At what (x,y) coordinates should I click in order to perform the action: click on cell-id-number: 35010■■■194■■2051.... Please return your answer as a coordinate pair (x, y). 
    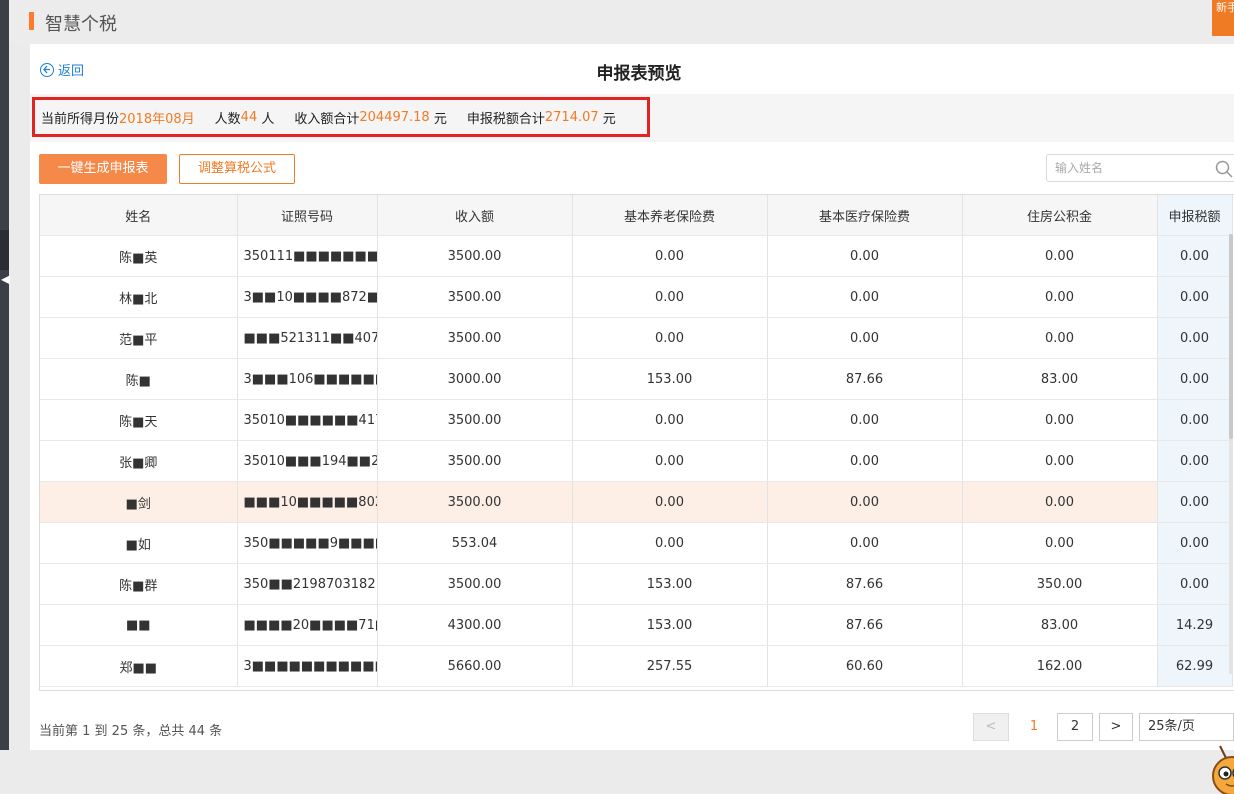
    Looking at the image, I should click on (307, 461).